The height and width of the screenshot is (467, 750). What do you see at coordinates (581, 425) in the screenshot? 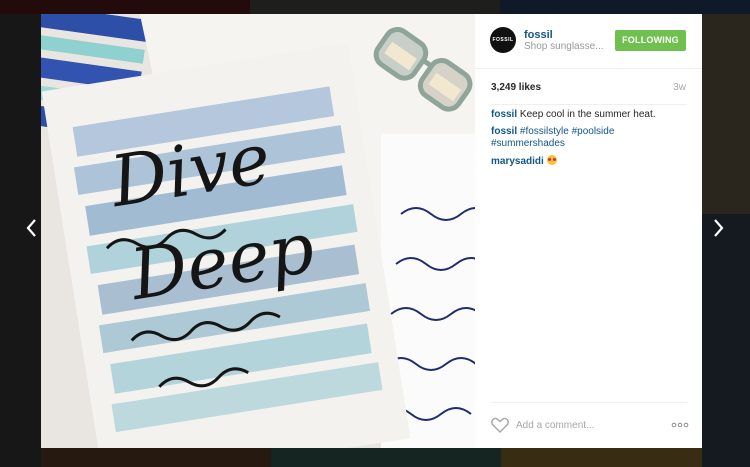
I see `add-comment-input` at bounding box center [581, 425].